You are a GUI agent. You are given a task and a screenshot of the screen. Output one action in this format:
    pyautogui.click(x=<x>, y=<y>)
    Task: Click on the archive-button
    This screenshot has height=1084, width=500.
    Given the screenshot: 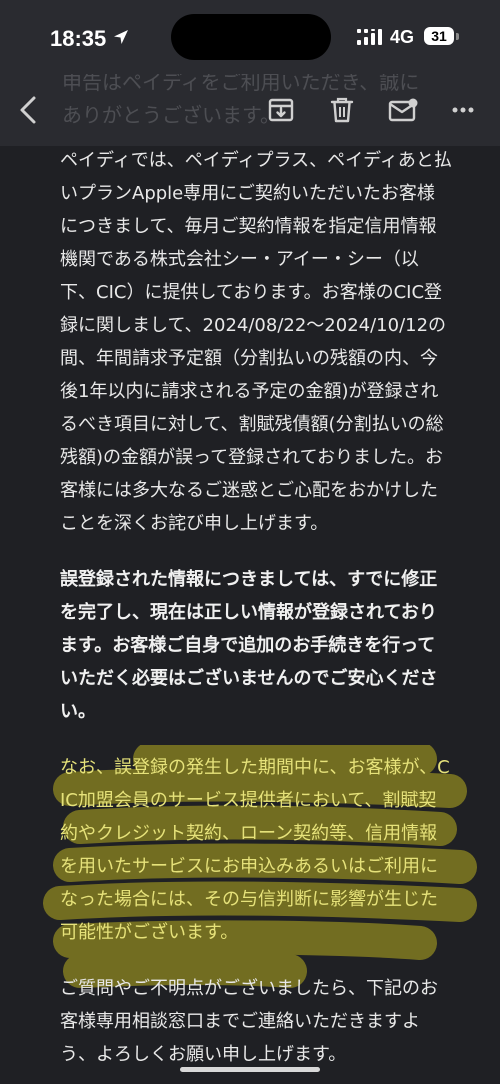 What is the action you would take?
    pyautogui.click(x=281, y=110)
    